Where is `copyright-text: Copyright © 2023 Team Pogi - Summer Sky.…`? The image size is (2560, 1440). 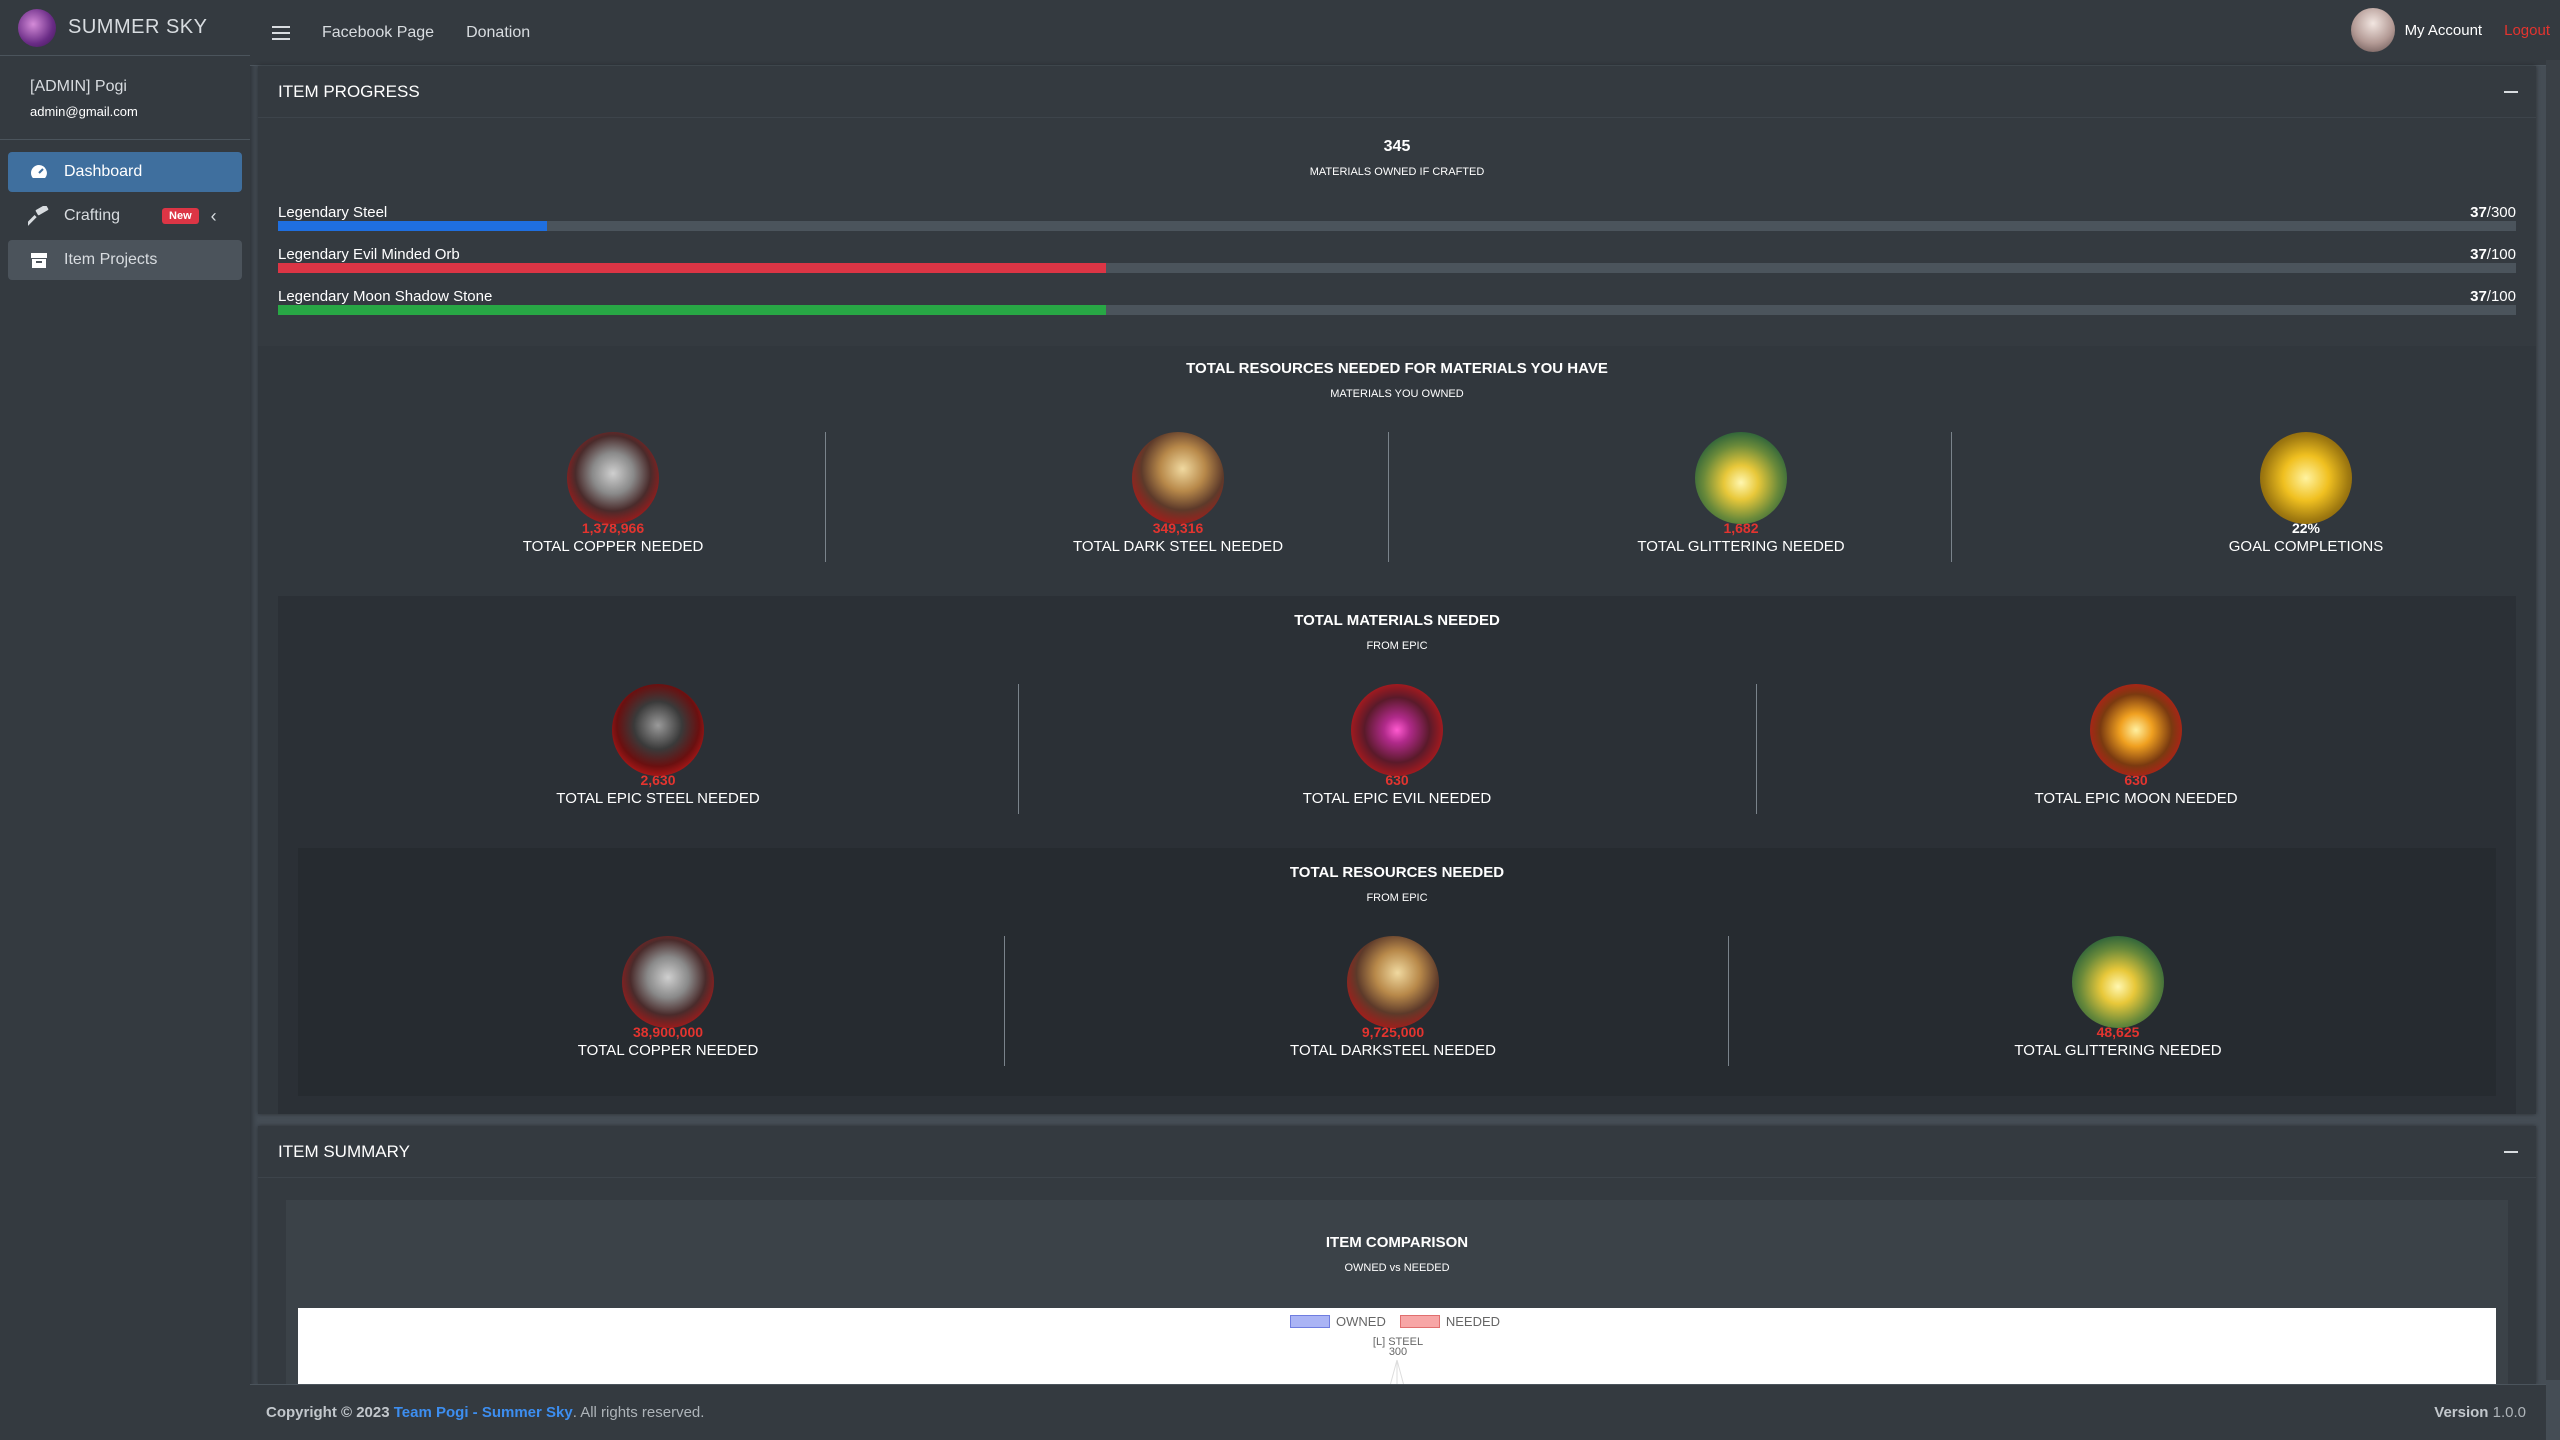 copyright-text: Copyright © 2023 Team Pogi - Summer Sky.… is located at coordinates (485, 1412).